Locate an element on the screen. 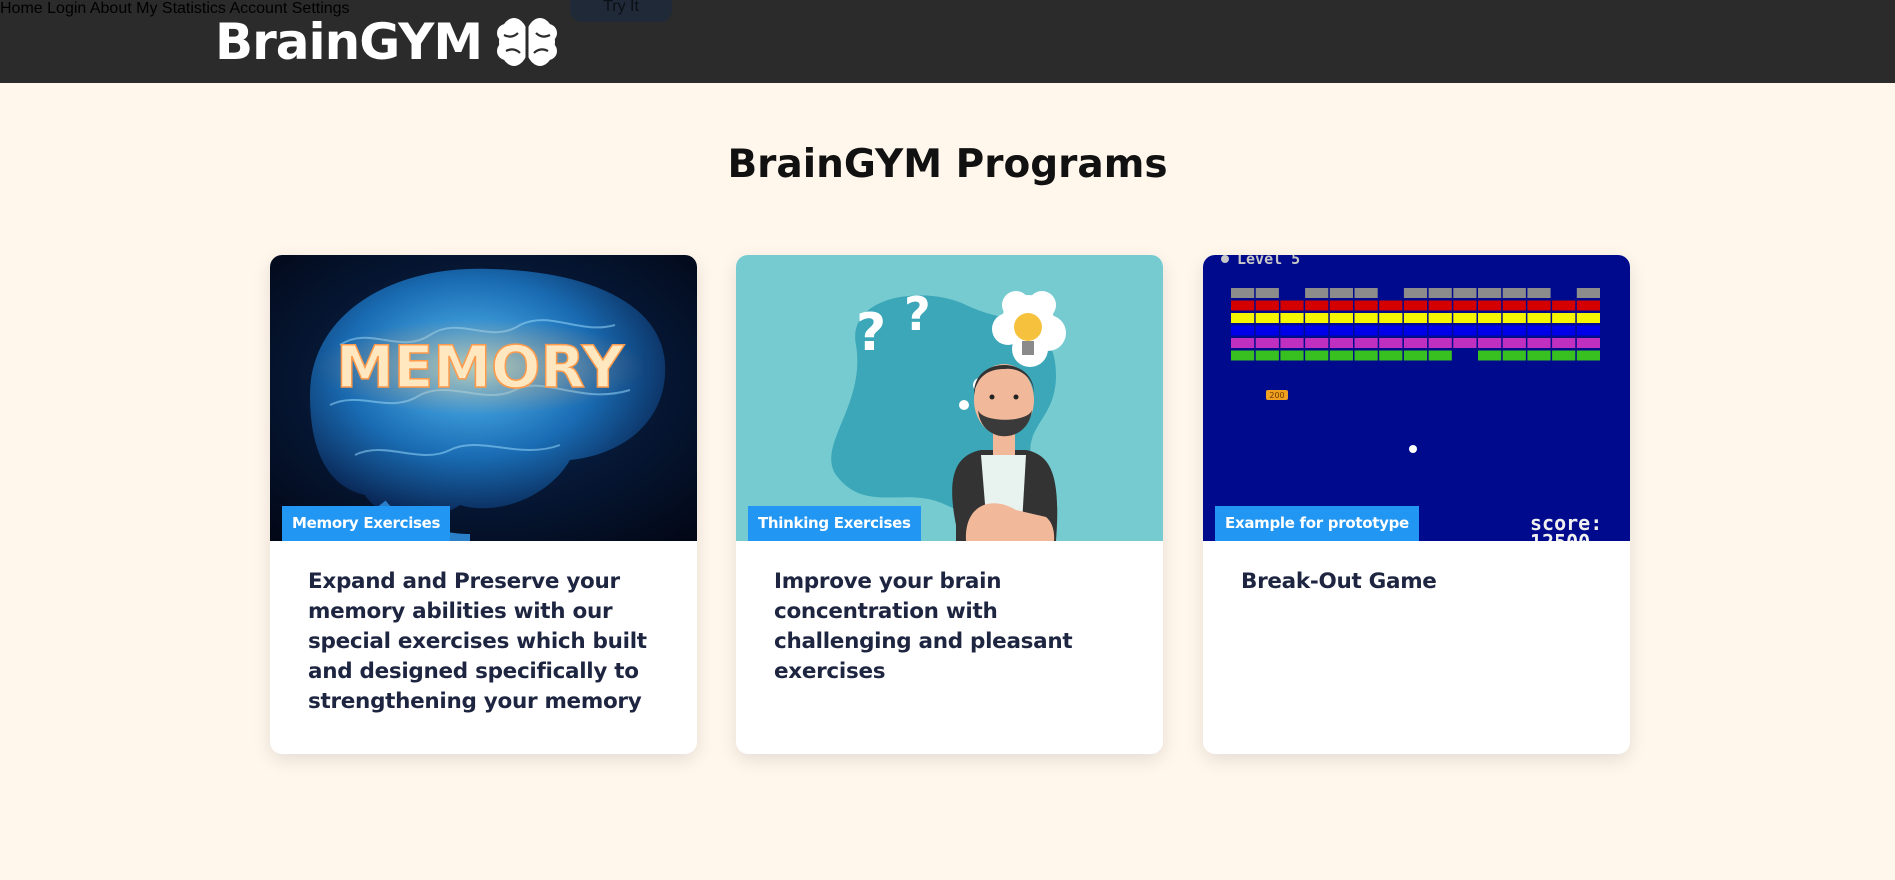 The width and height of the screenshot is (1895, 880). game-bonus: 200 is located at coordinates (1276, 395).